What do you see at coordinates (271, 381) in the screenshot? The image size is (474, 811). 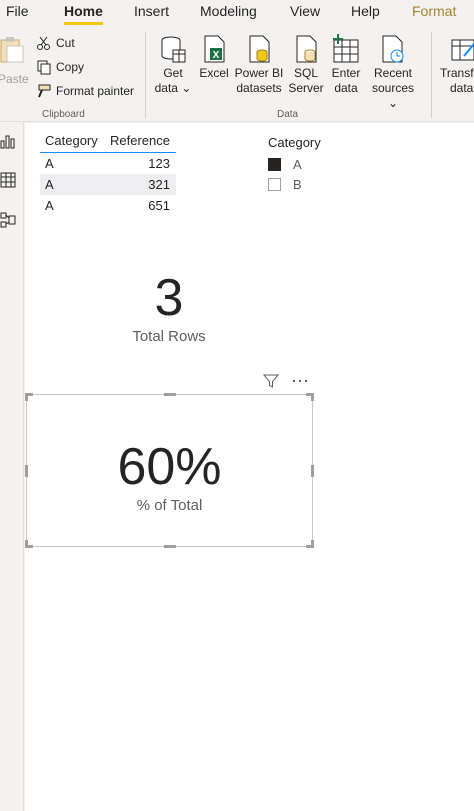 I see `filter-icon` at bounding box center [271, 381].